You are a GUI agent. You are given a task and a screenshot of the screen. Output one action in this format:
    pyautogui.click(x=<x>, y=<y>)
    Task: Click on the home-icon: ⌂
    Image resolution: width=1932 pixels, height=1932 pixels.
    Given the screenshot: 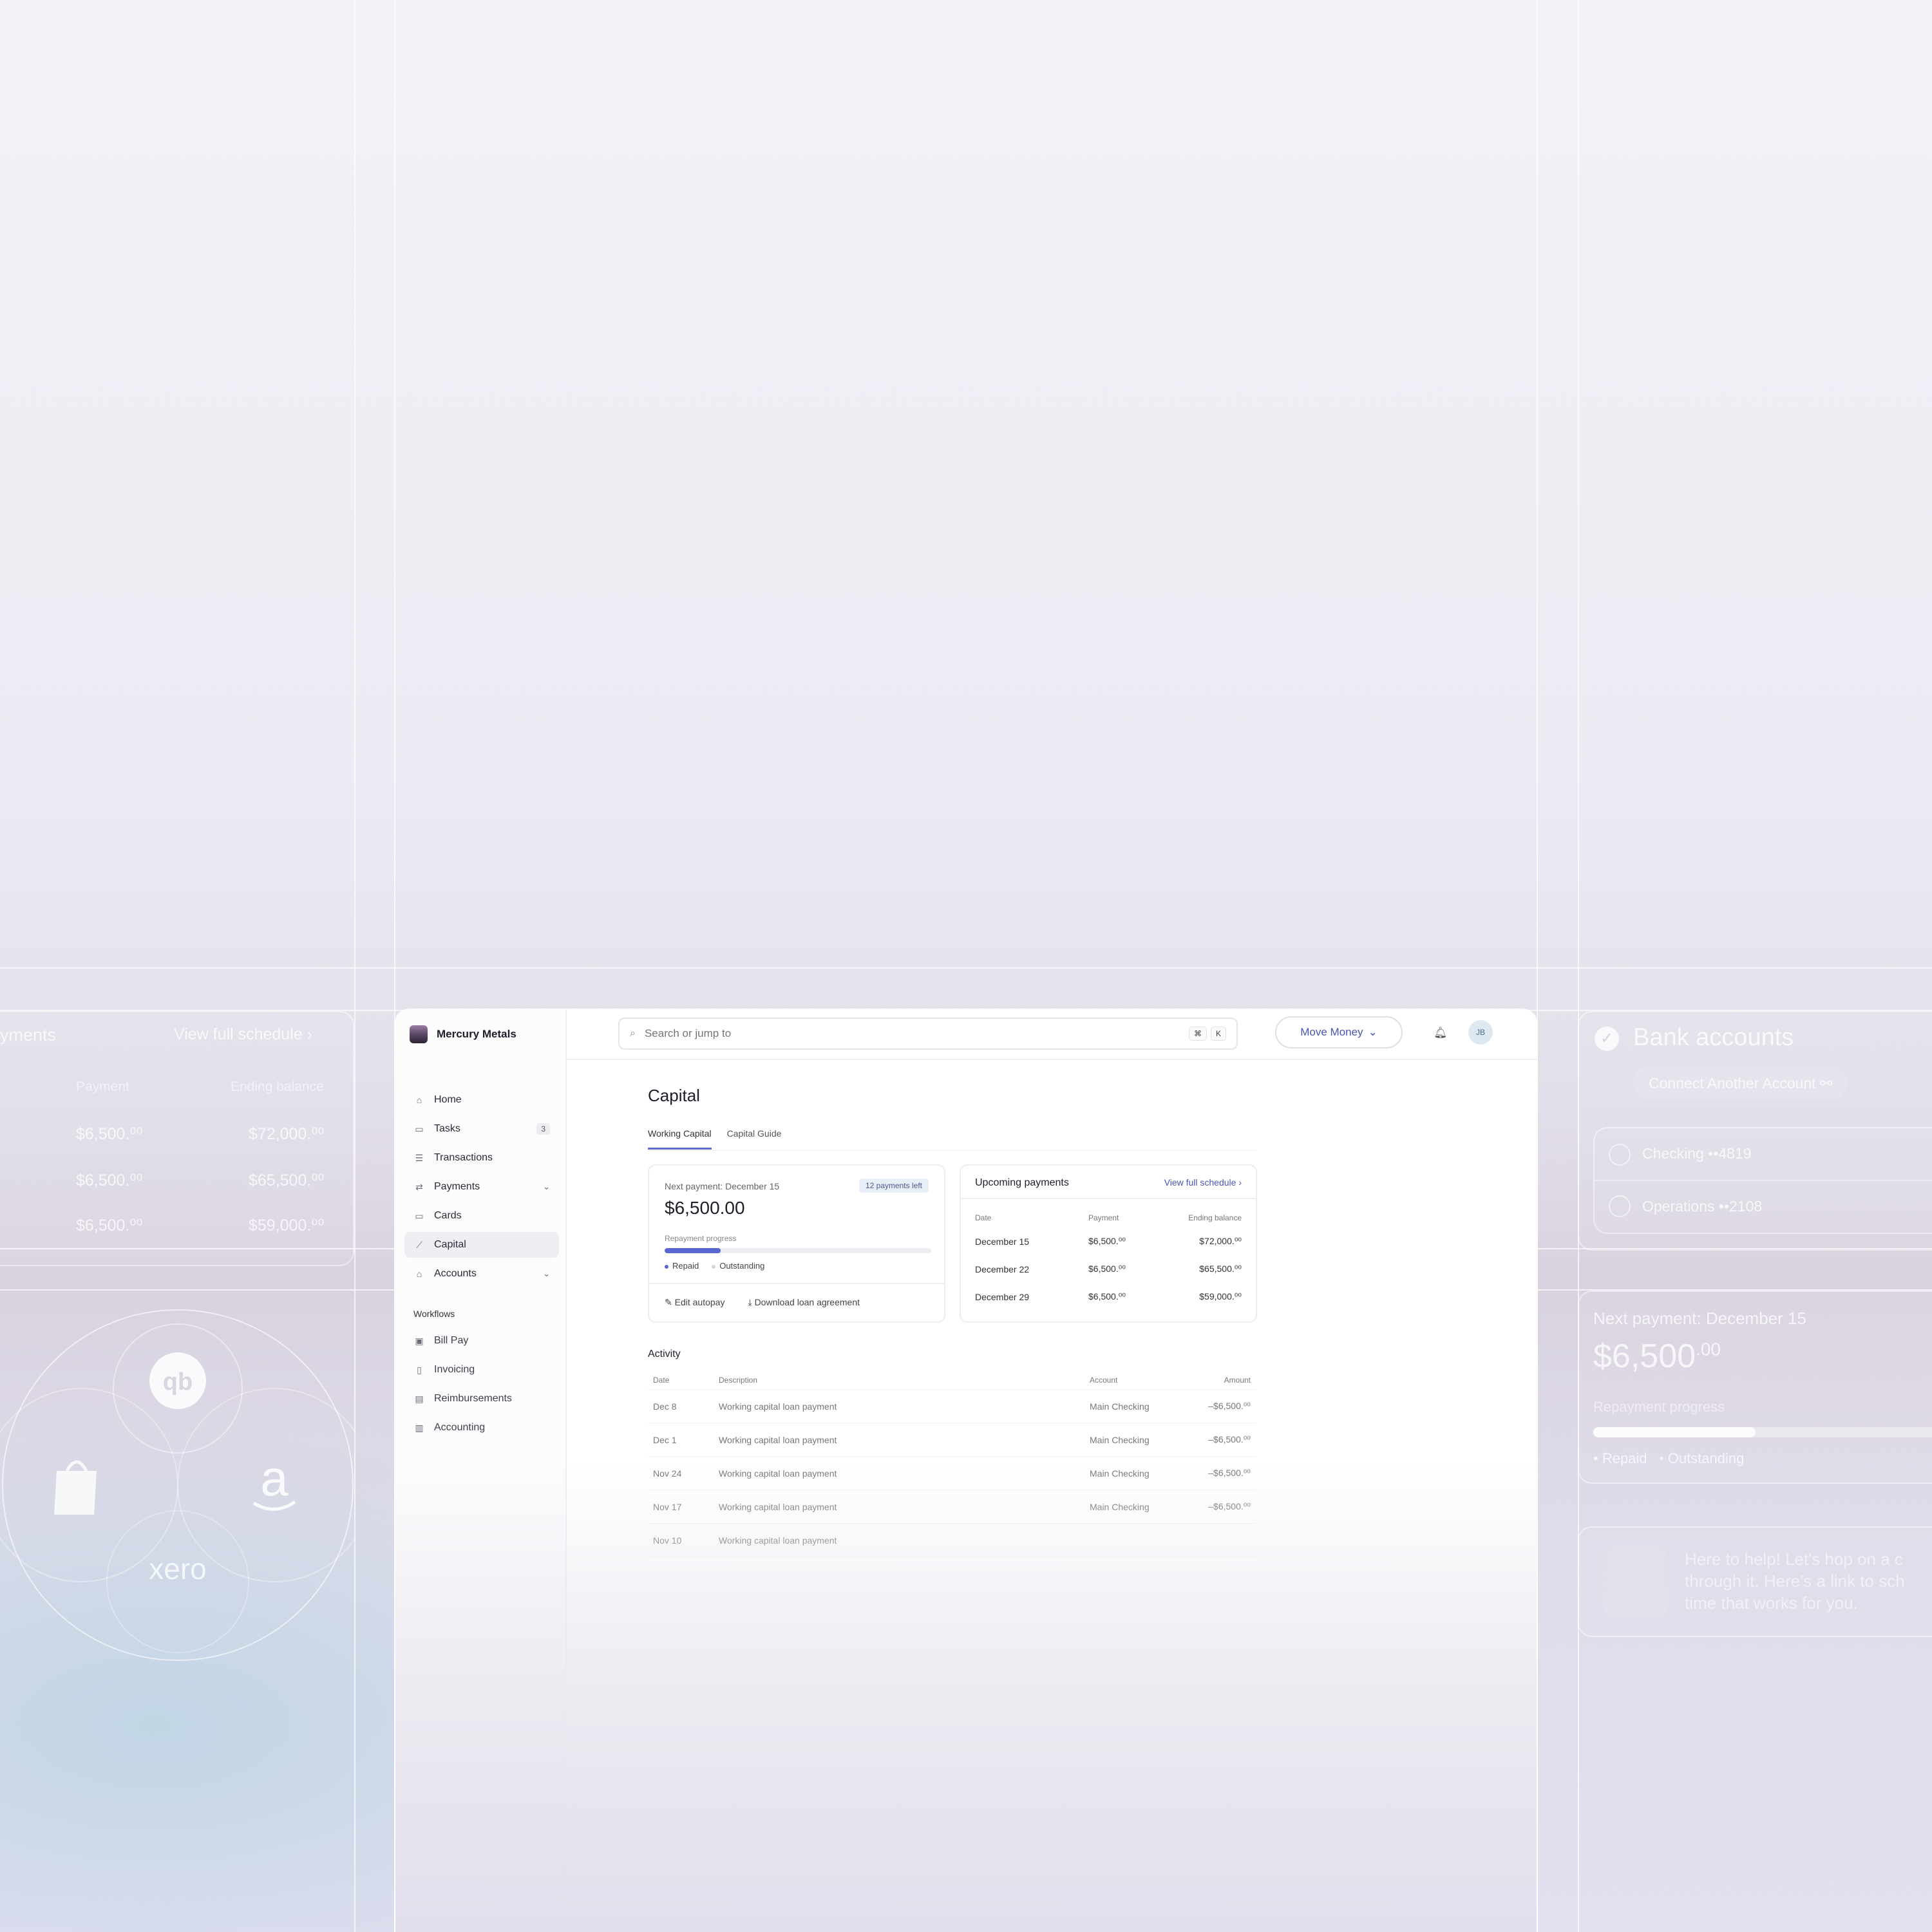 What is the action you would take?
    pyautogui.click(x=419, y=1100)
    